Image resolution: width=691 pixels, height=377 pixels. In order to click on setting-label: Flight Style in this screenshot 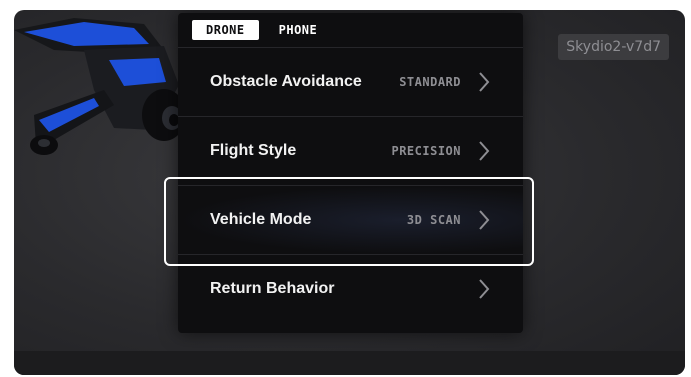, I will do `click(253, 150)`.